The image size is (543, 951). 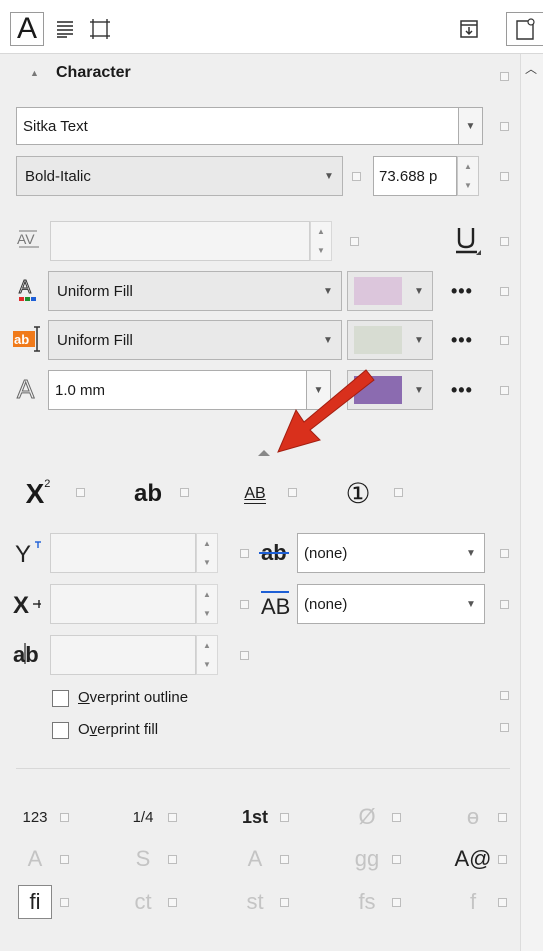 I want to click on collapse-icon: ▲, so click(x=34, y=73).